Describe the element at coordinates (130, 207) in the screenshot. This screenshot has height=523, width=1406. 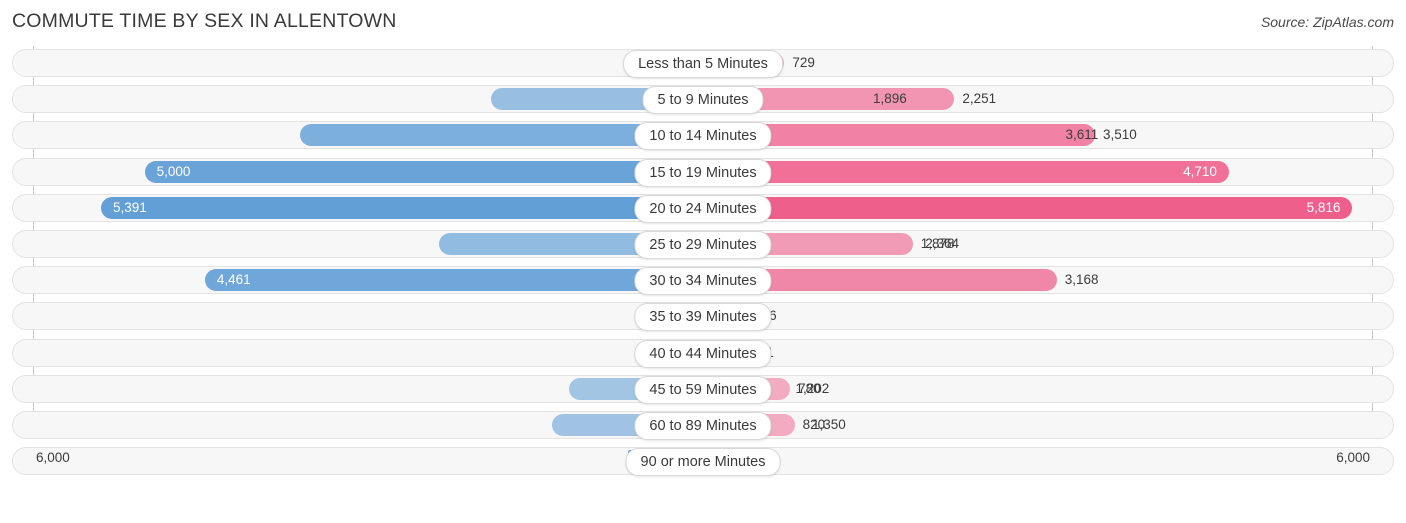
I see `value-label-male: 5,391` at that location.